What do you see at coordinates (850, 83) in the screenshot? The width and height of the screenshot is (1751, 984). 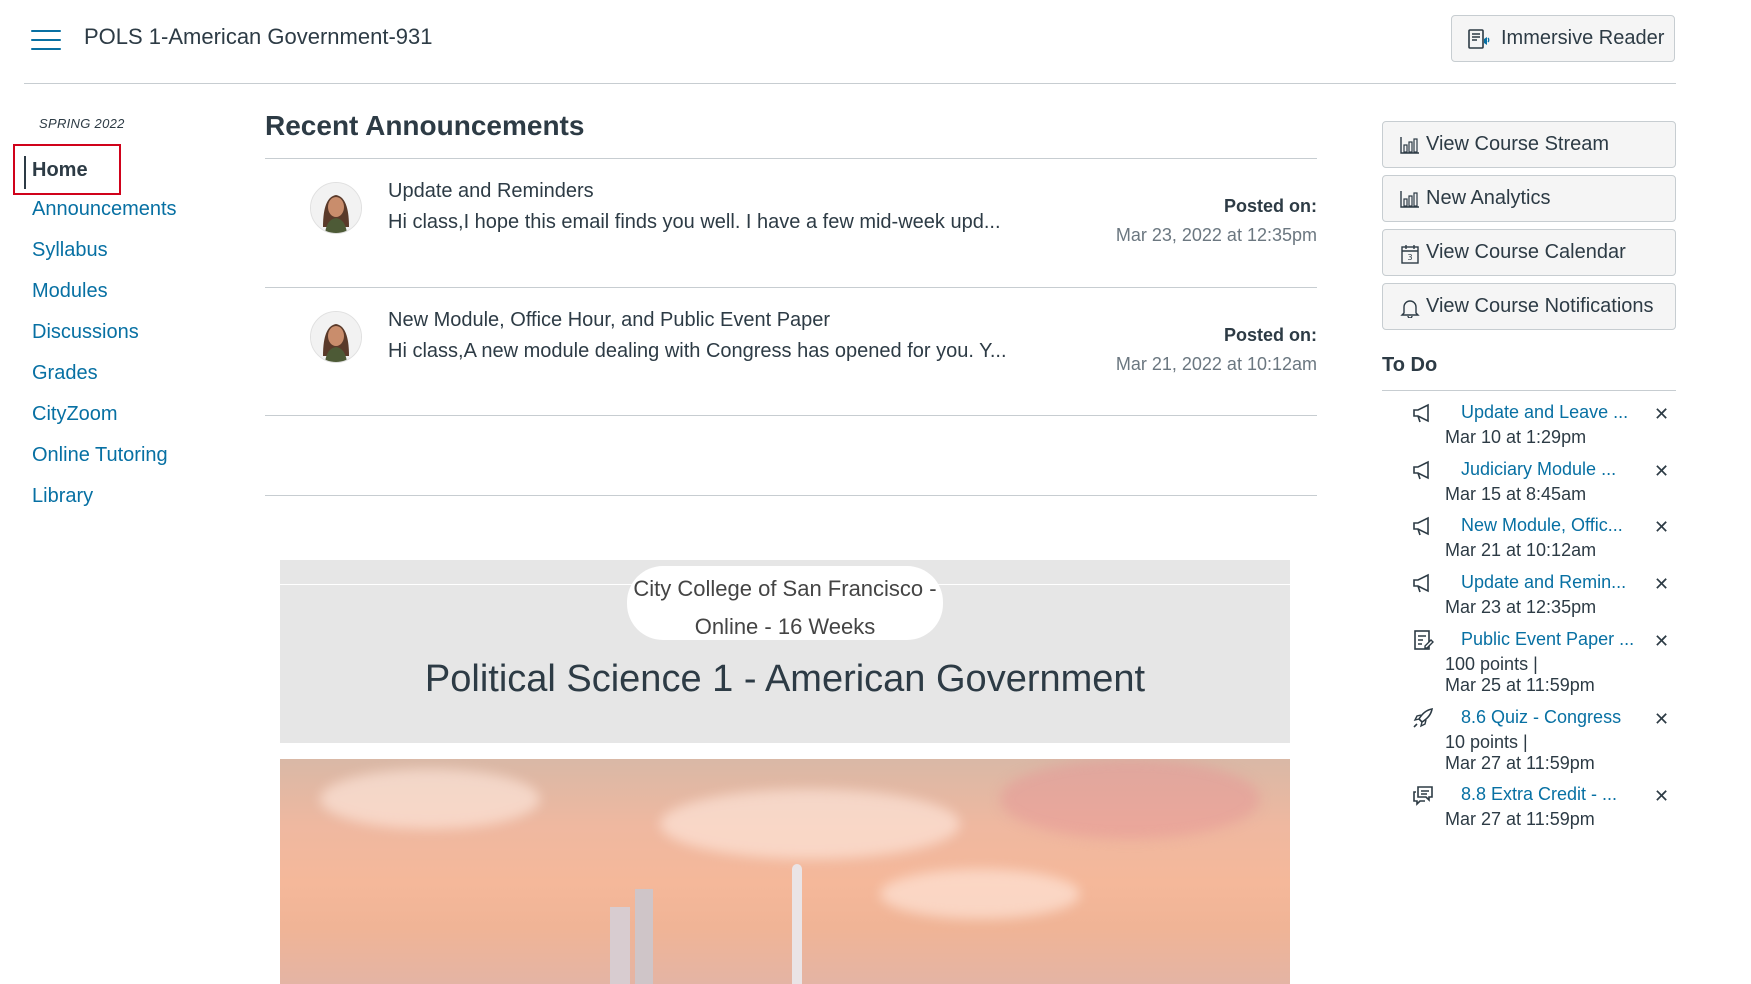 I see `header-divider` at bounding box center [850, 83].